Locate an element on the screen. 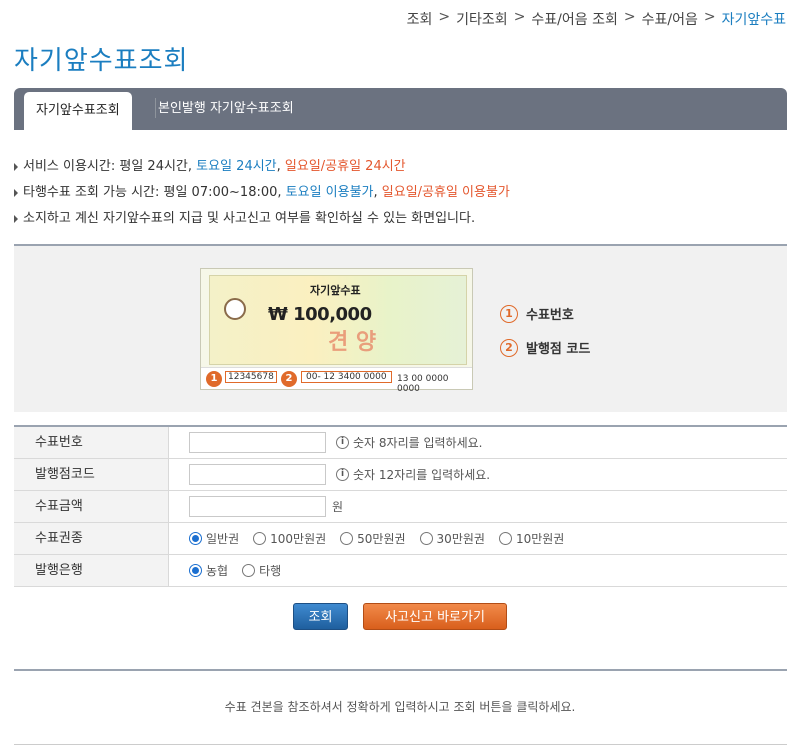  check-amount: ₩ 100,000 is located at coordinates (320, 314).